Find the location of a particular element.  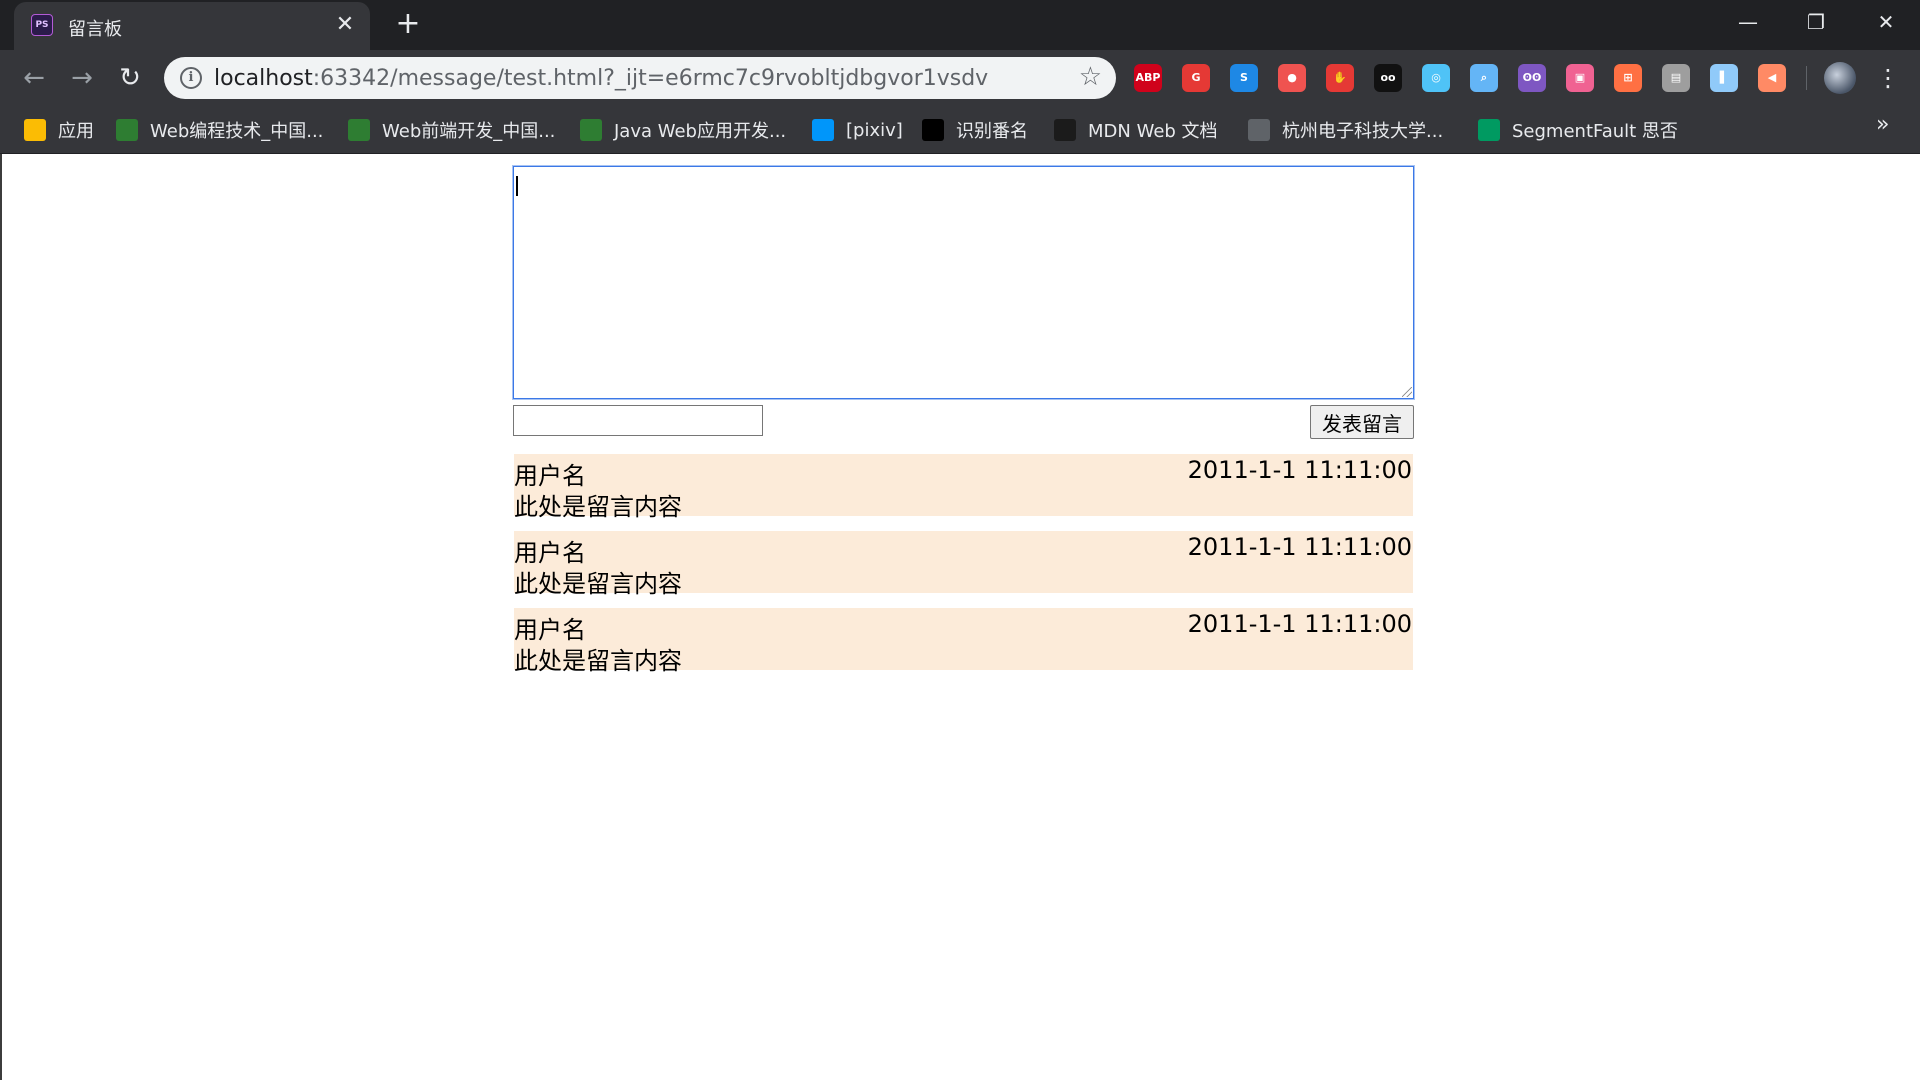

mdn-icon is located at coordinates (1065, 130).